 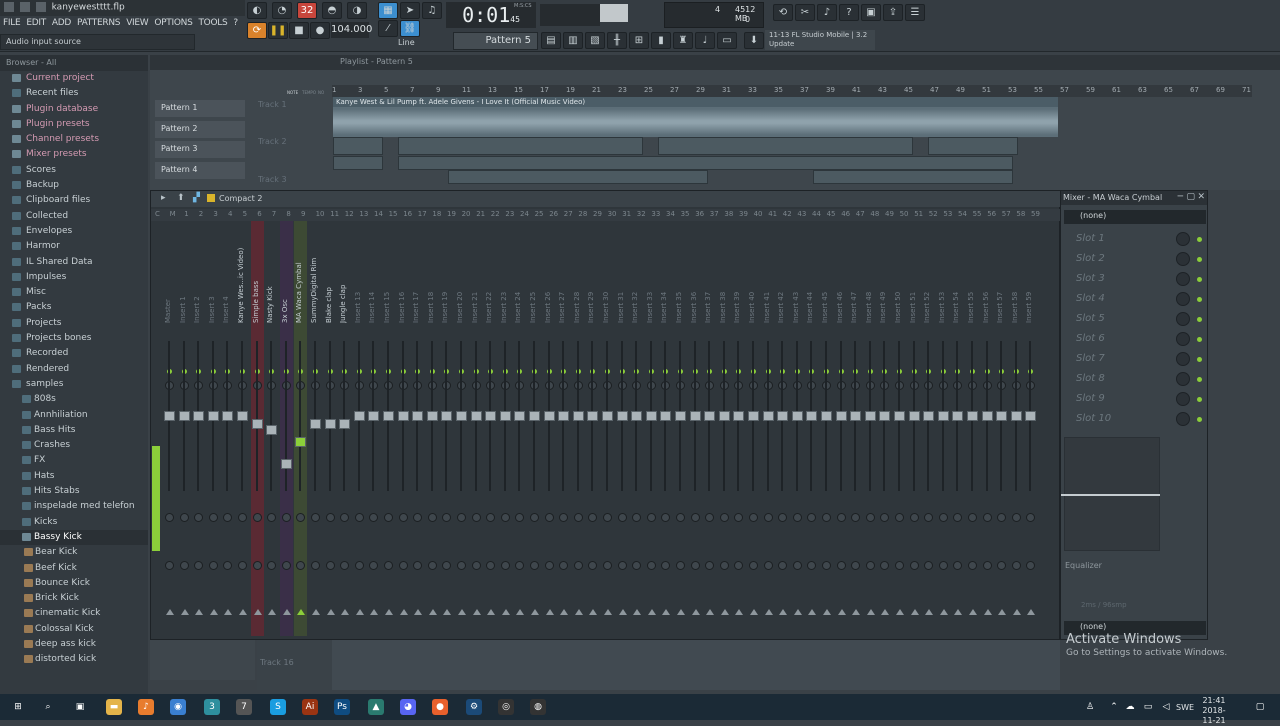 I want to click on plugin-picker-icon: ⊞, so click(x=639, y=40).